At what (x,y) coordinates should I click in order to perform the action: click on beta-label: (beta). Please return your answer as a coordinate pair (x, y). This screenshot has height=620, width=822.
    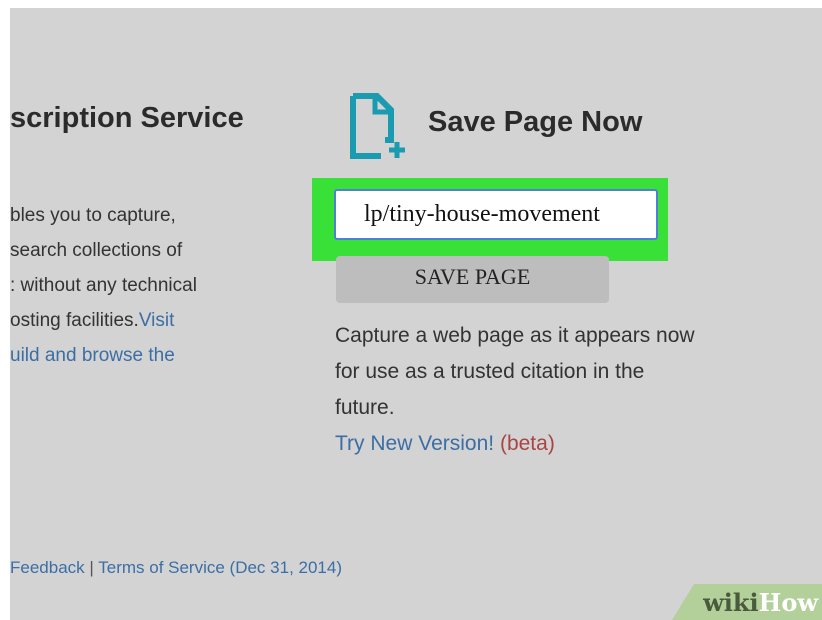
    Looking at the image, I should click on (527, 443).